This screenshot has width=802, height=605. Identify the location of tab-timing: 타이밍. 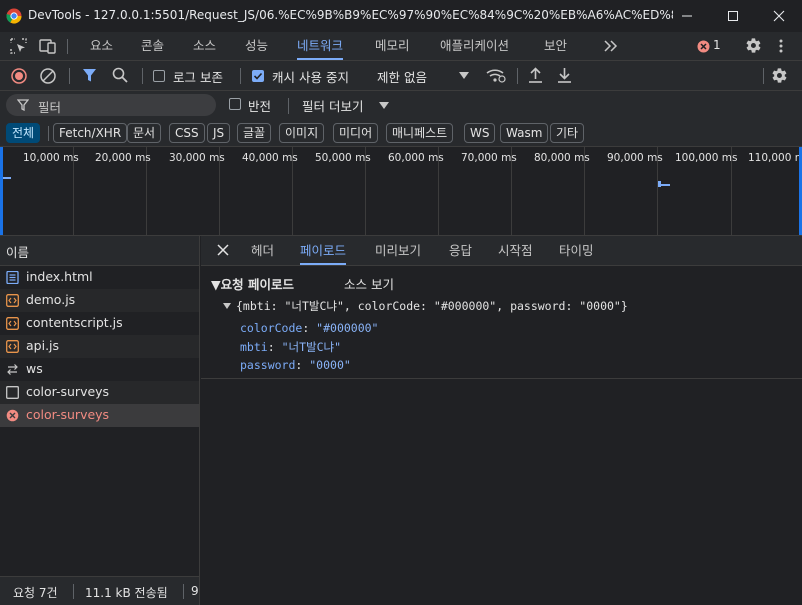
(576, 250).